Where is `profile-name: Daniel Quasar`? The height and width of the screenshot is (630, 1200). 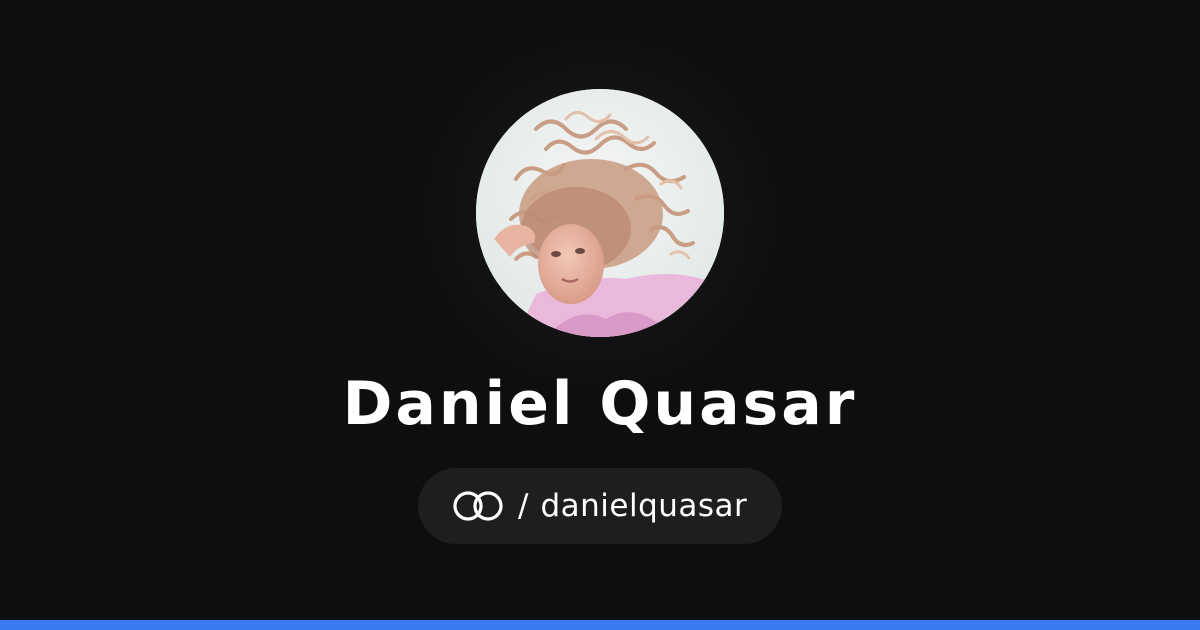
profile-name: Daniel Quasar is located at coordinates (600, 404).